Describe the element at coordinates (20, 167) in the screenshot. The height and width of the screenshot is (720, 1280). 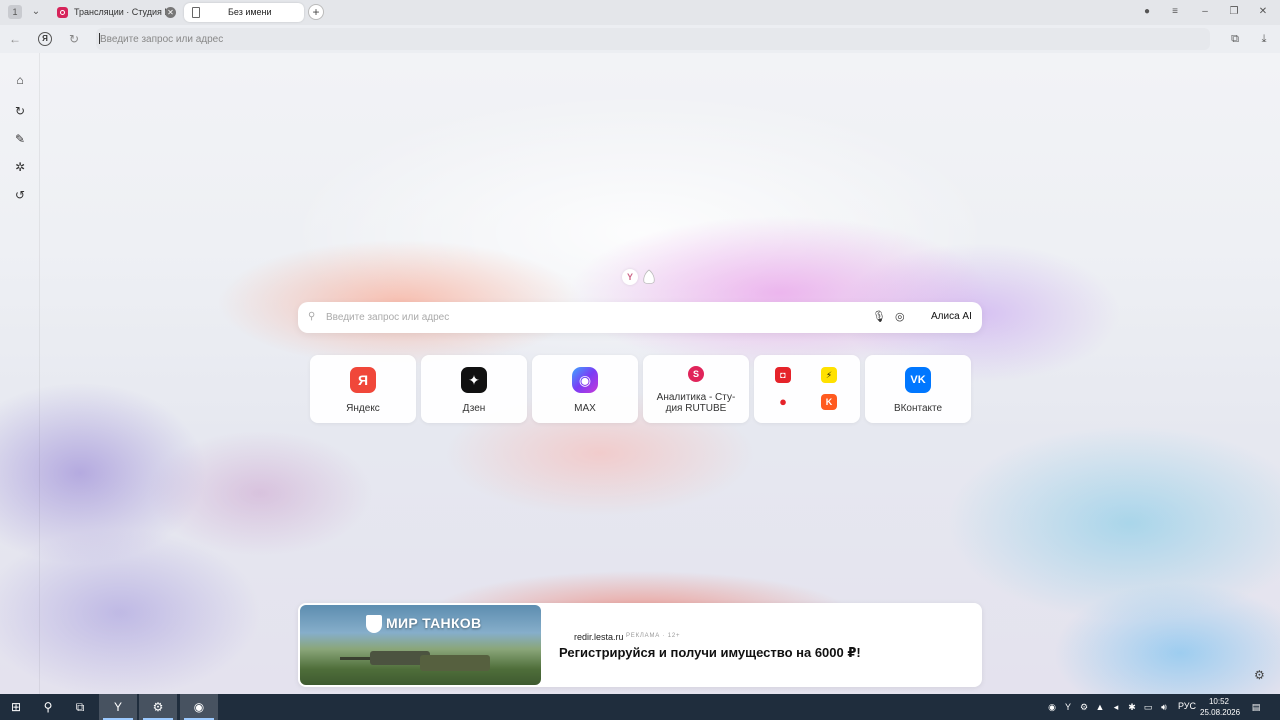
I see `sparkle-icon: ✲` at that location.